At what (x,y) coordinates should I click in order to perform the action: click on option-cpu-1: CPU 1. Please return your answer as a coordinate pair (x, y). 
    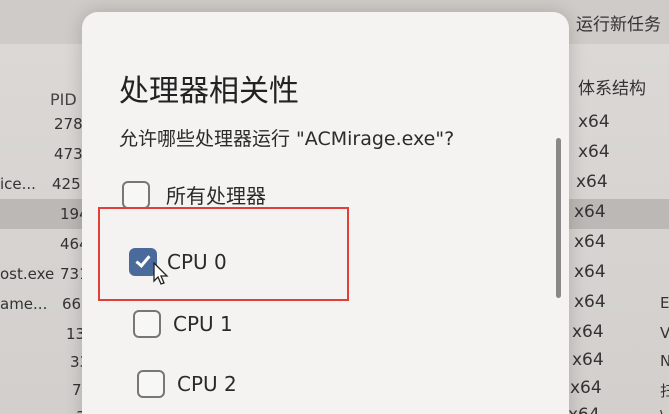
    Looking at the image, I should click on (183, 324).